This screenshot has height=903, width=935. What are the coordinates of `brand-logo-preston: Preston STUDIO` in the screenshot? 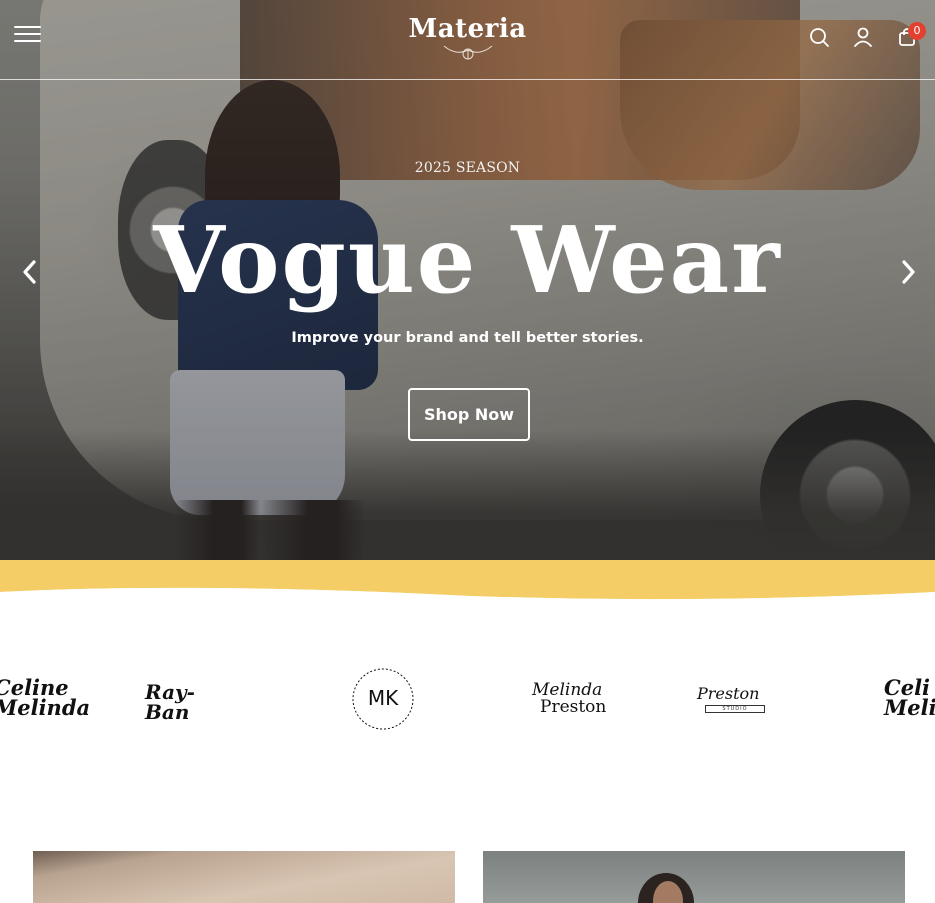 It's located at (736, 698).